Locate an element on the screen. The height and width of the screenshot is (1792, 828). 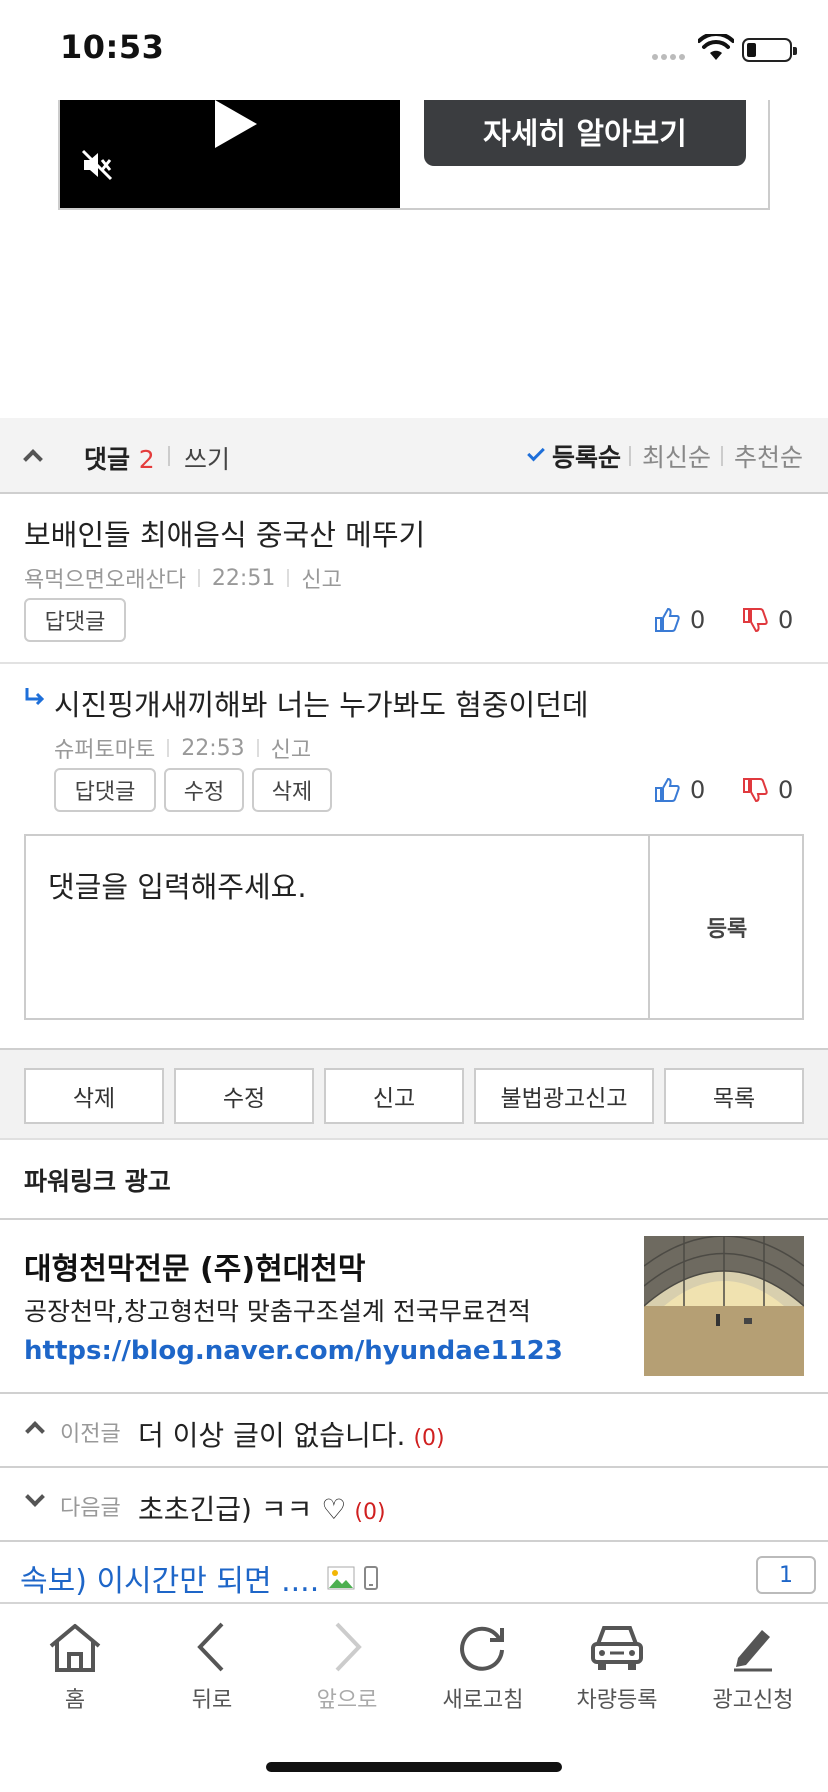
car-icon is located at coordinates (617, 1648).